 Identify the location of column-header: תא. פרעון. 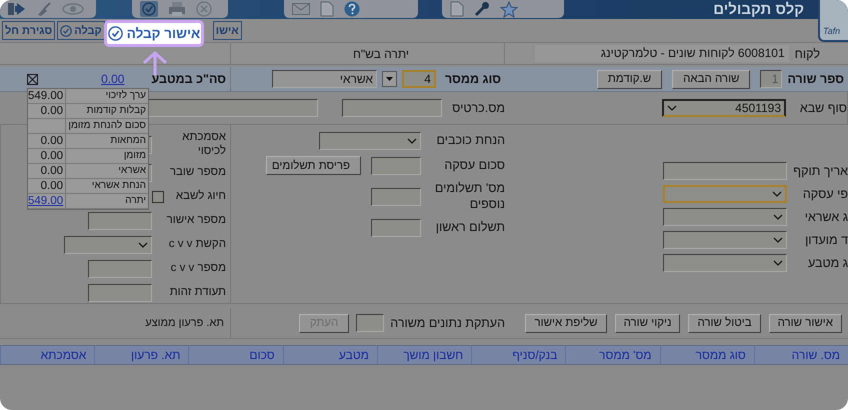
(141, 355).